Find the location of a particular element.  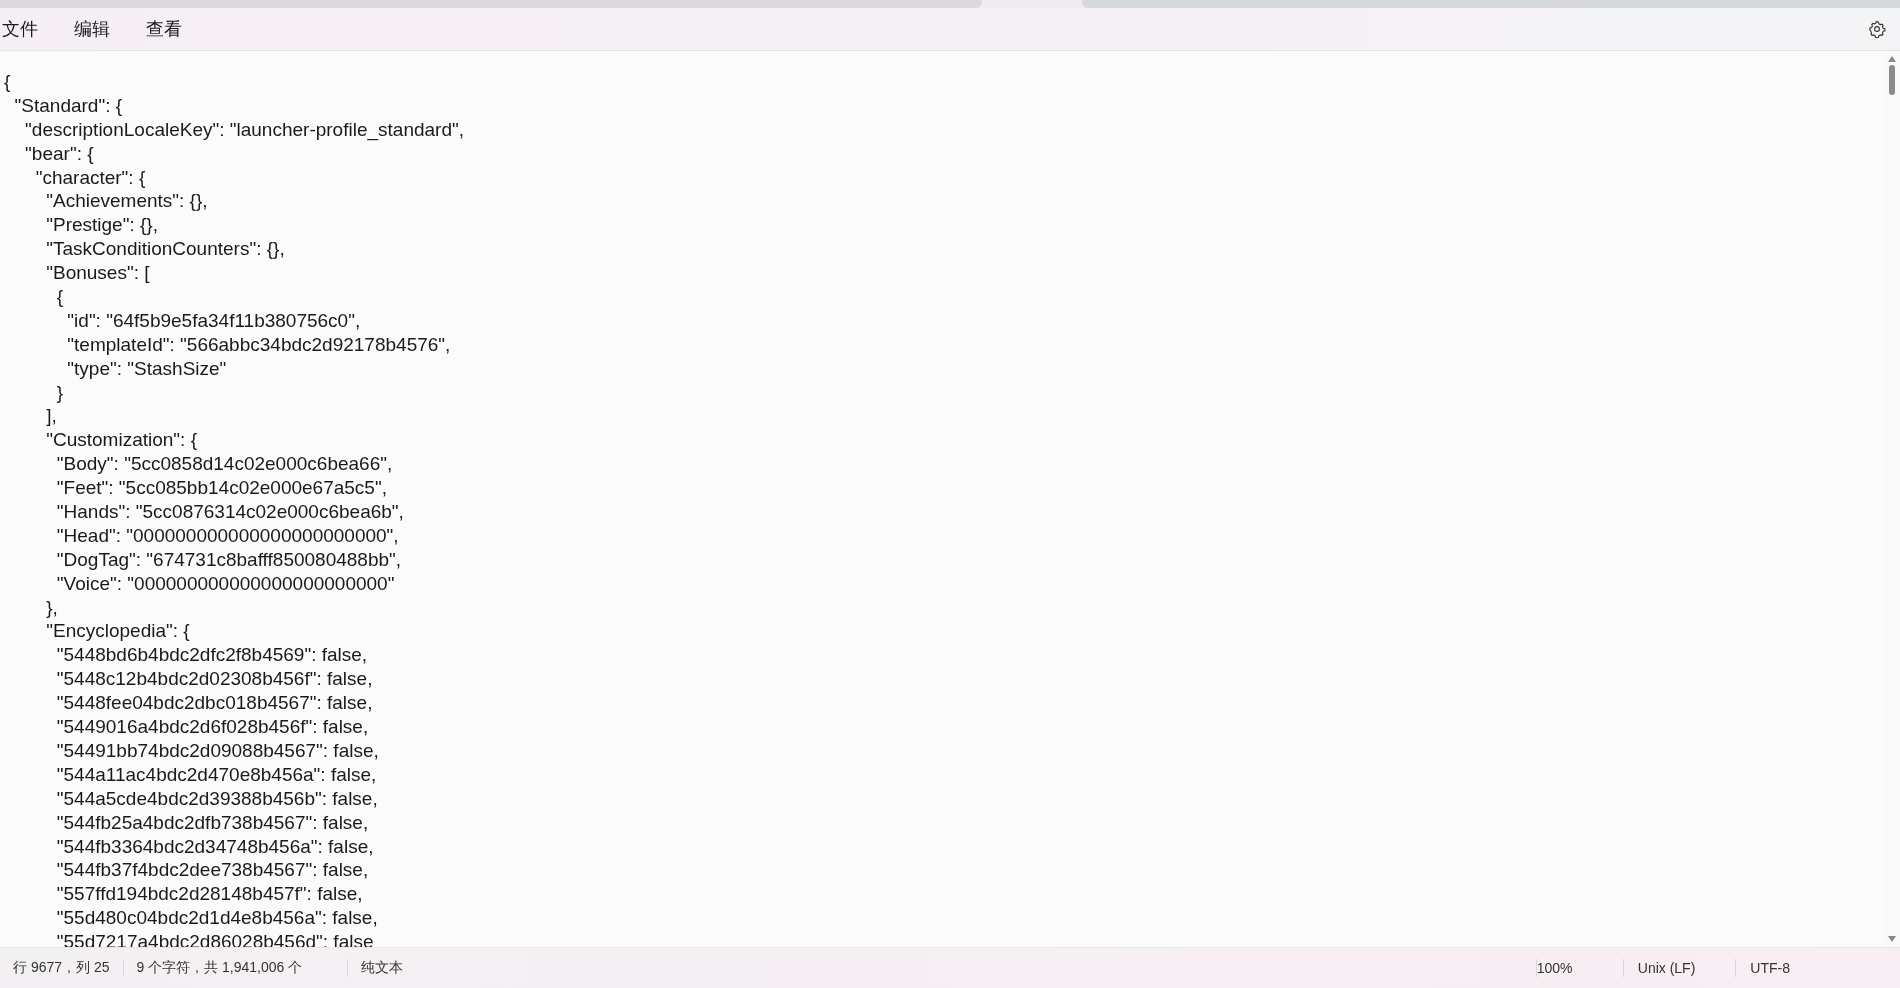

code-line: "TaskConditionCounters": {}, is located at coordinates (165, 249).